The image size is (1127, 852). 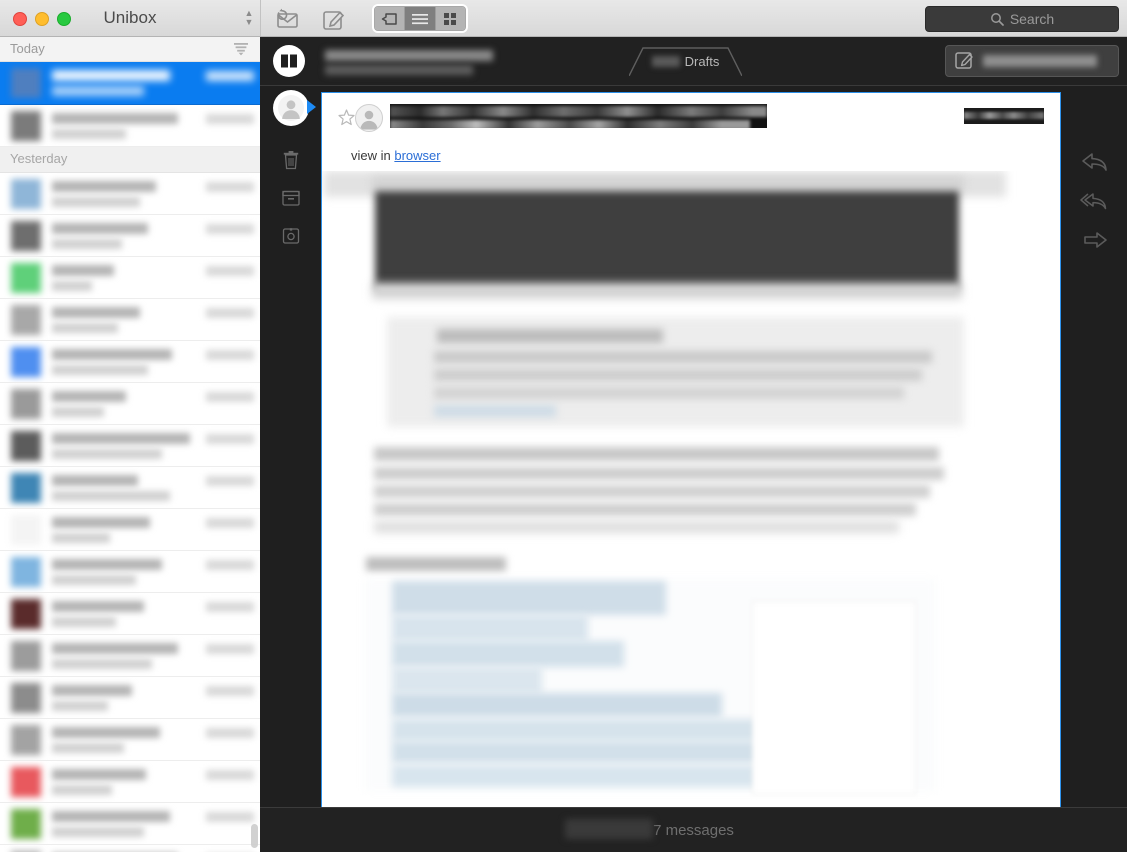 What do you see at coordinates (1095, 240) in the screenshot?
I see `forward-button` at bounding box center [1095, 240].